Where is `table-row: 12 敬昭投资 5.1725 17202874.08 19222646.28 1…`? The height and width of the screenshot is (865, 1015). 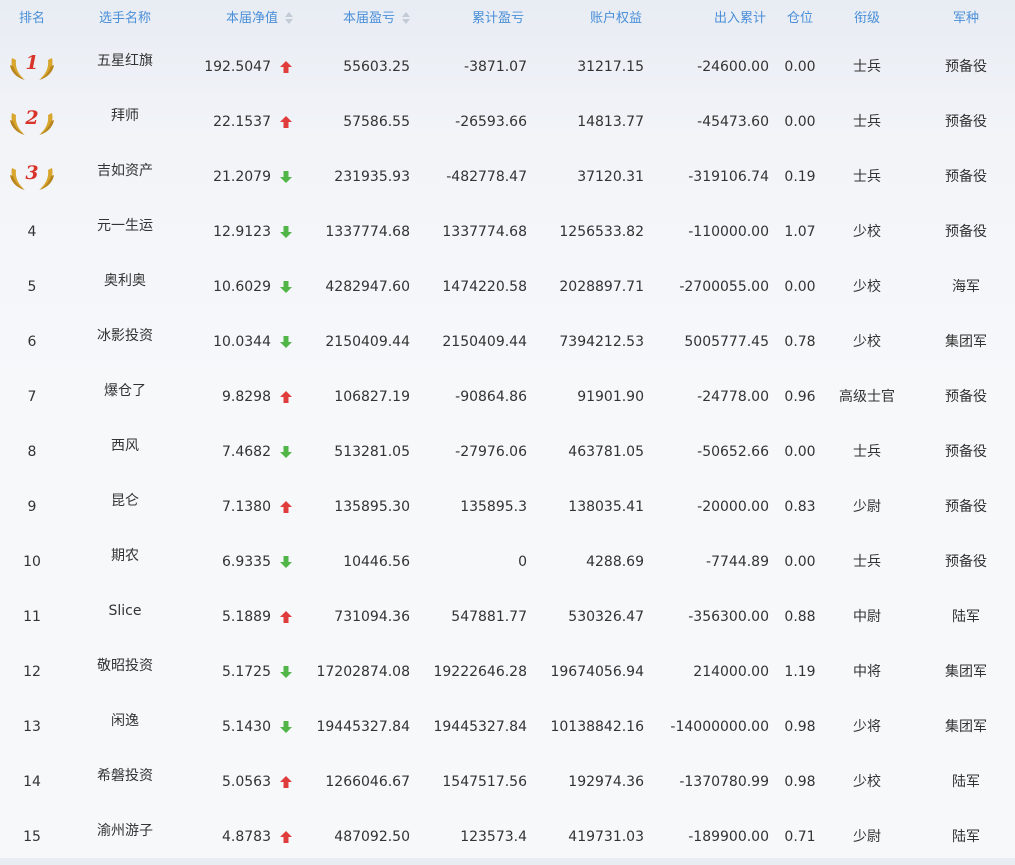 table-row: 12 敬昭投资 5.1725 17202874.08 19222646.28 1… is located at coordinates (507, 672).